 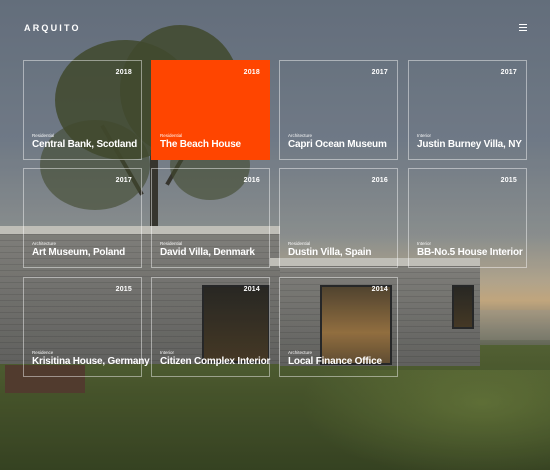 I want to click on project-tile: 2017 Architecture Art Museum, Poland, so click(x=82, y=218).